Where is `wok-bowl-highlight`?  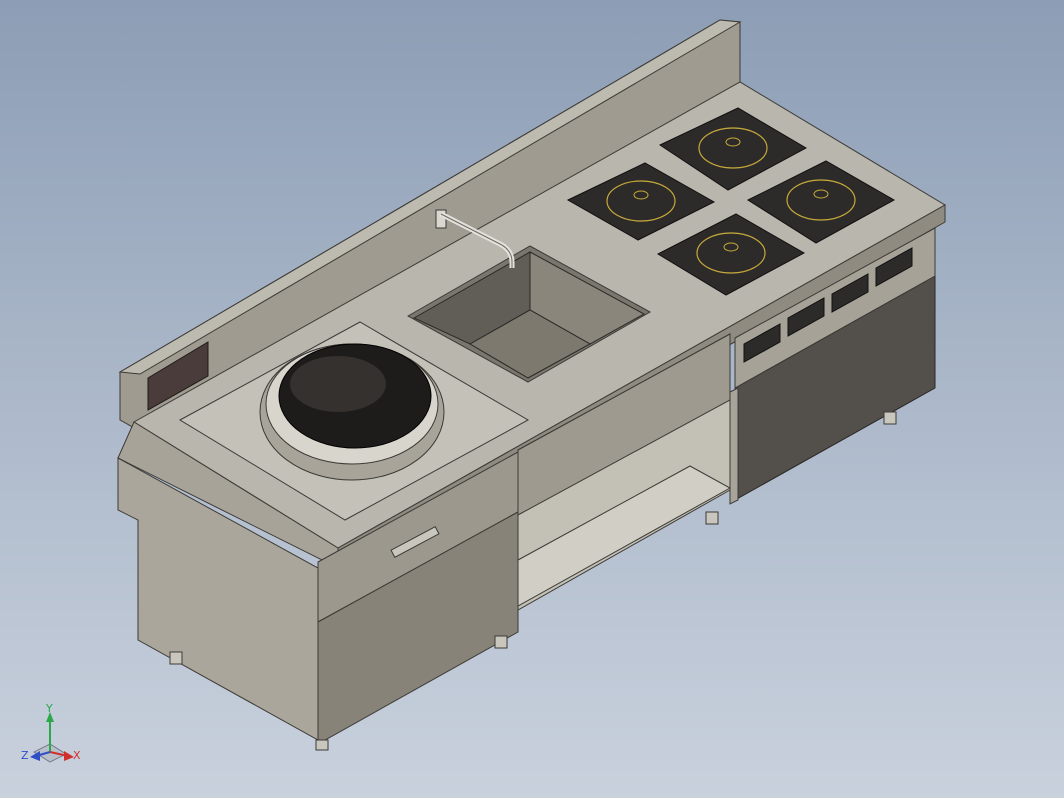 wok-bowl-highlight is located at coordinates (338, 384).